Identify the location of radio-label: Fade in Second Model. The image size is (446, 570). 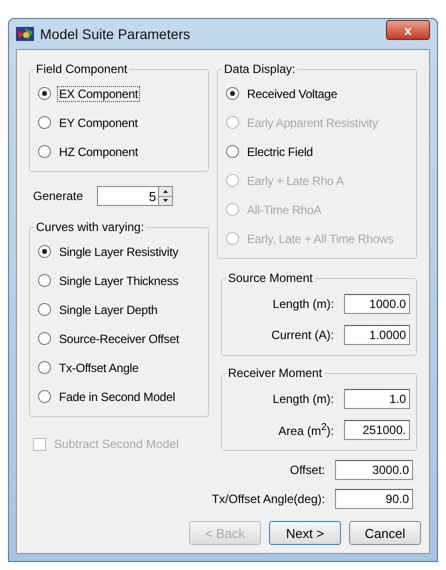
(117, 397).